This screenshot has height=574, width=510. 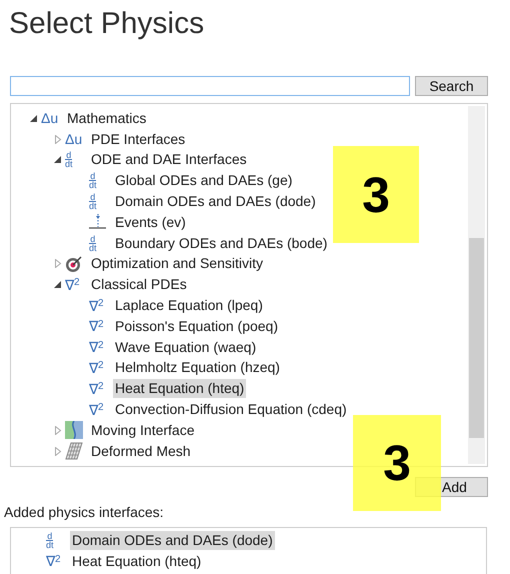 What do you see at coordinates (98, 222) in the screenshot?
I see `timeline-icon` at bounding box center [98, 222].